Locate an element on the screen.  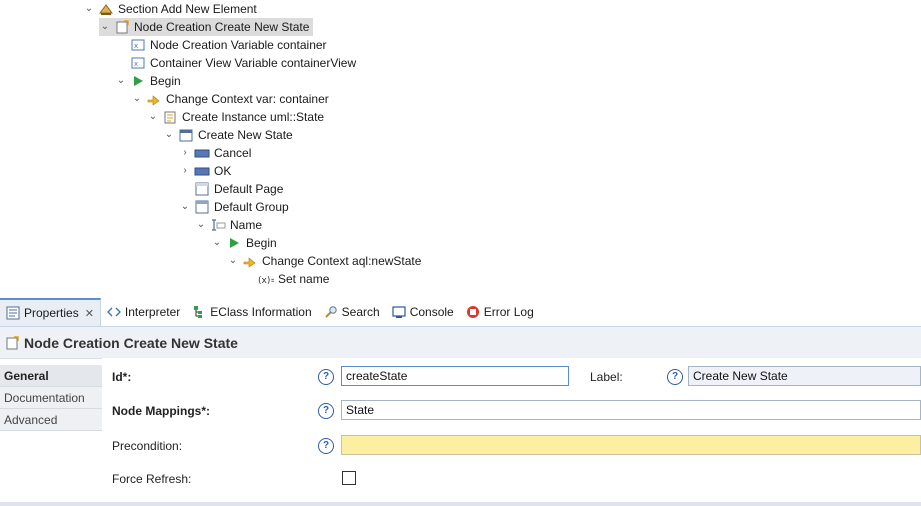
create-instance-icon is located at coordinates (170, 117).